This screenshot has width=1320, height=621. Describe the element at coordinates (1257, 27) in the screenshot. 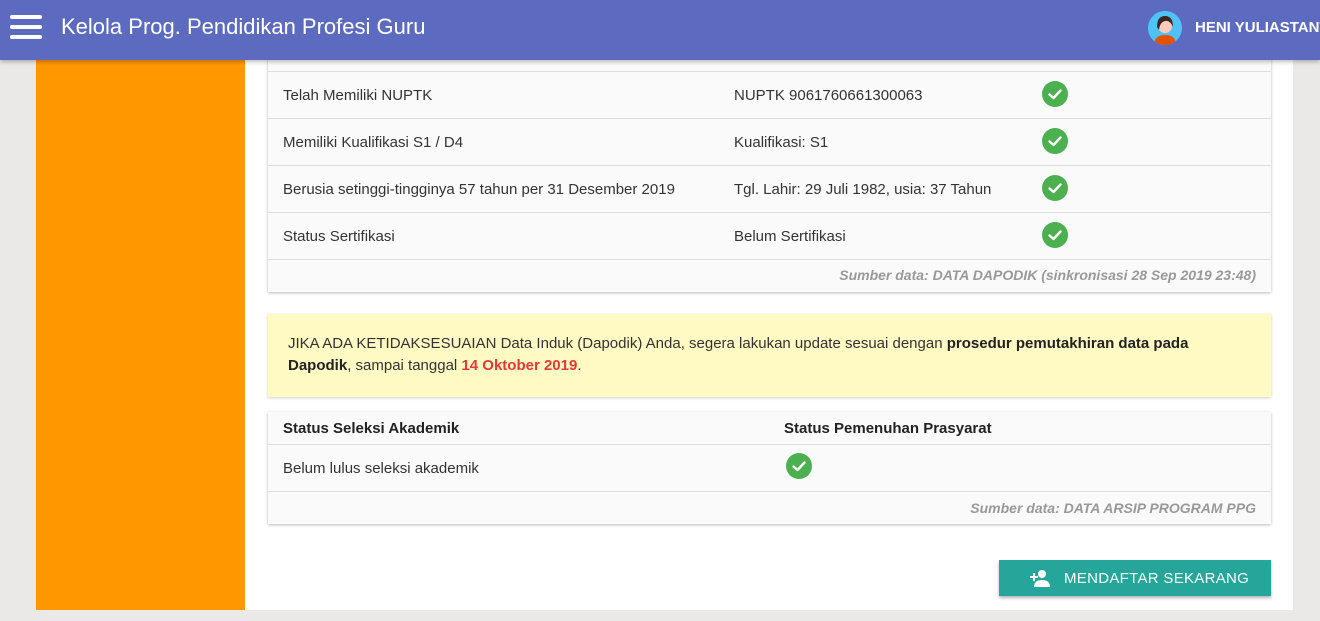

I see `user-name: HENI YULIASTANTI` at that location.